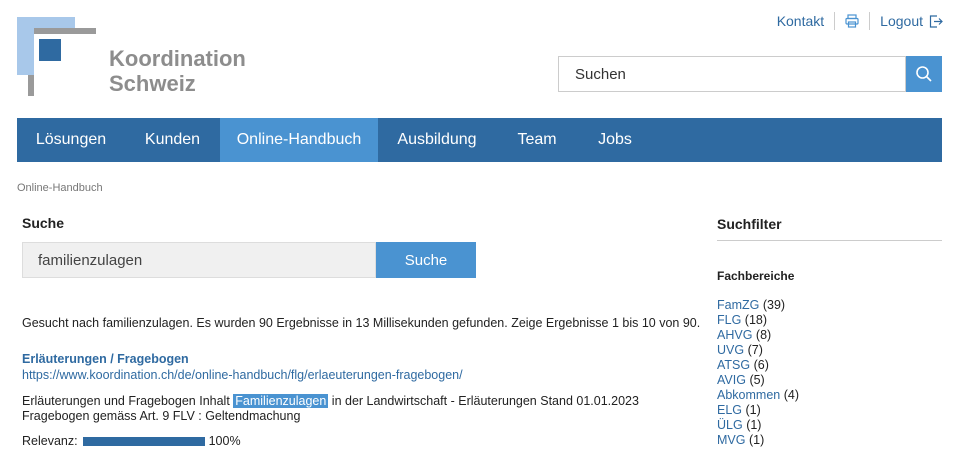  I want to click on nav-item-loesungen: Lösungen, so click(71, 140).